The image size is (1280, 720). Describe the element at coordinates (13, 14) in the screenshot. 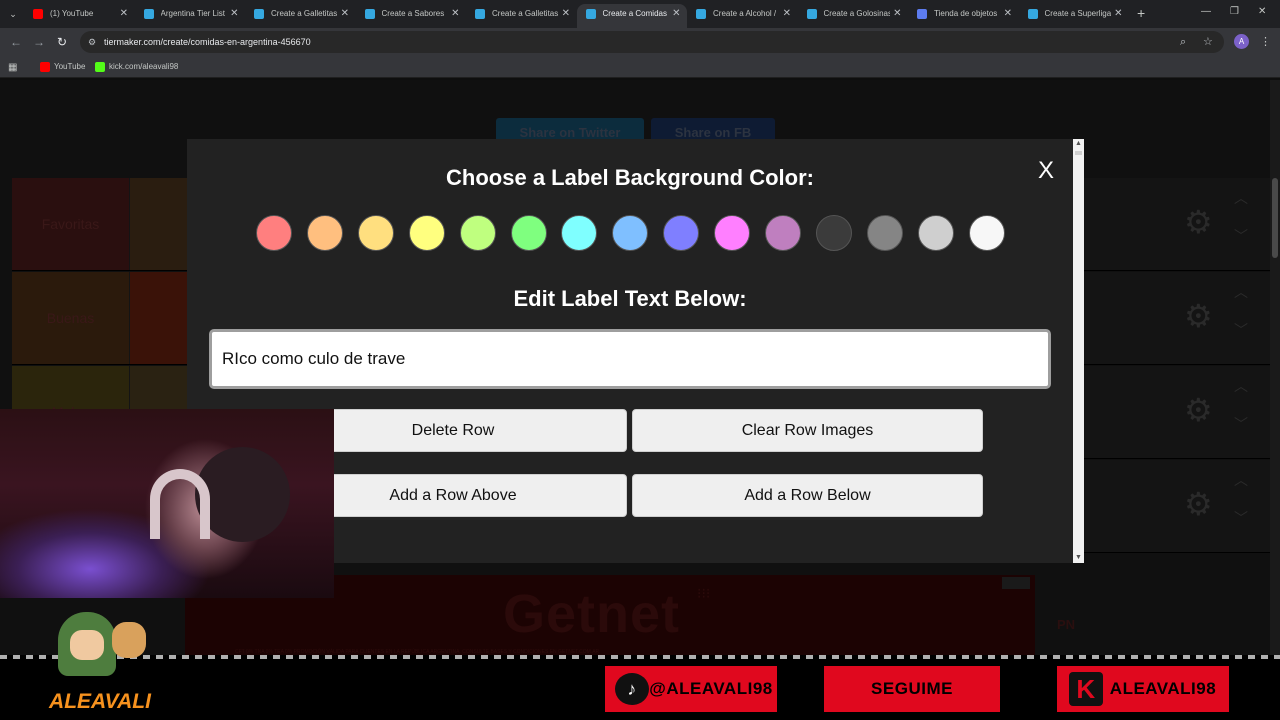

I see `tab-search-chevron-icon: ⌄` at that location.